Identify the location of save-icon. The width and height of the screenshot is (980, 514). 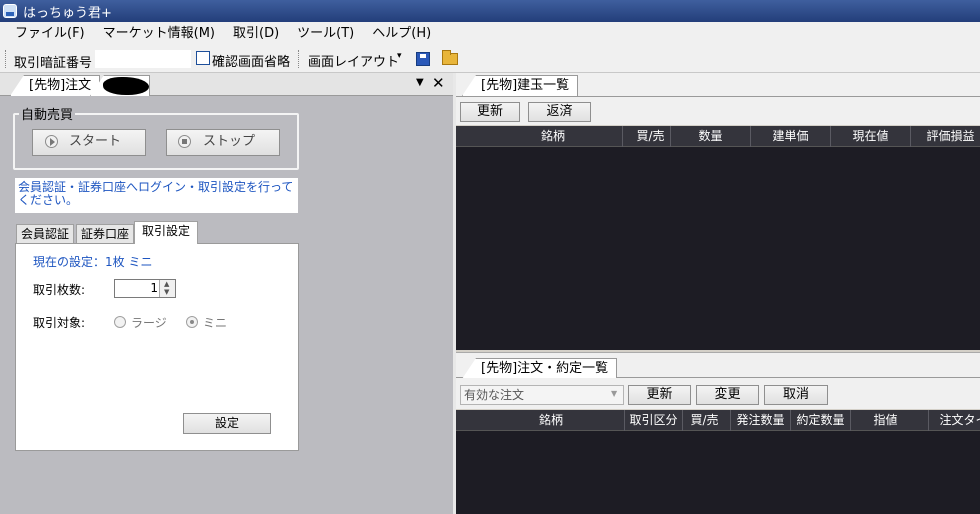
(423, 59).